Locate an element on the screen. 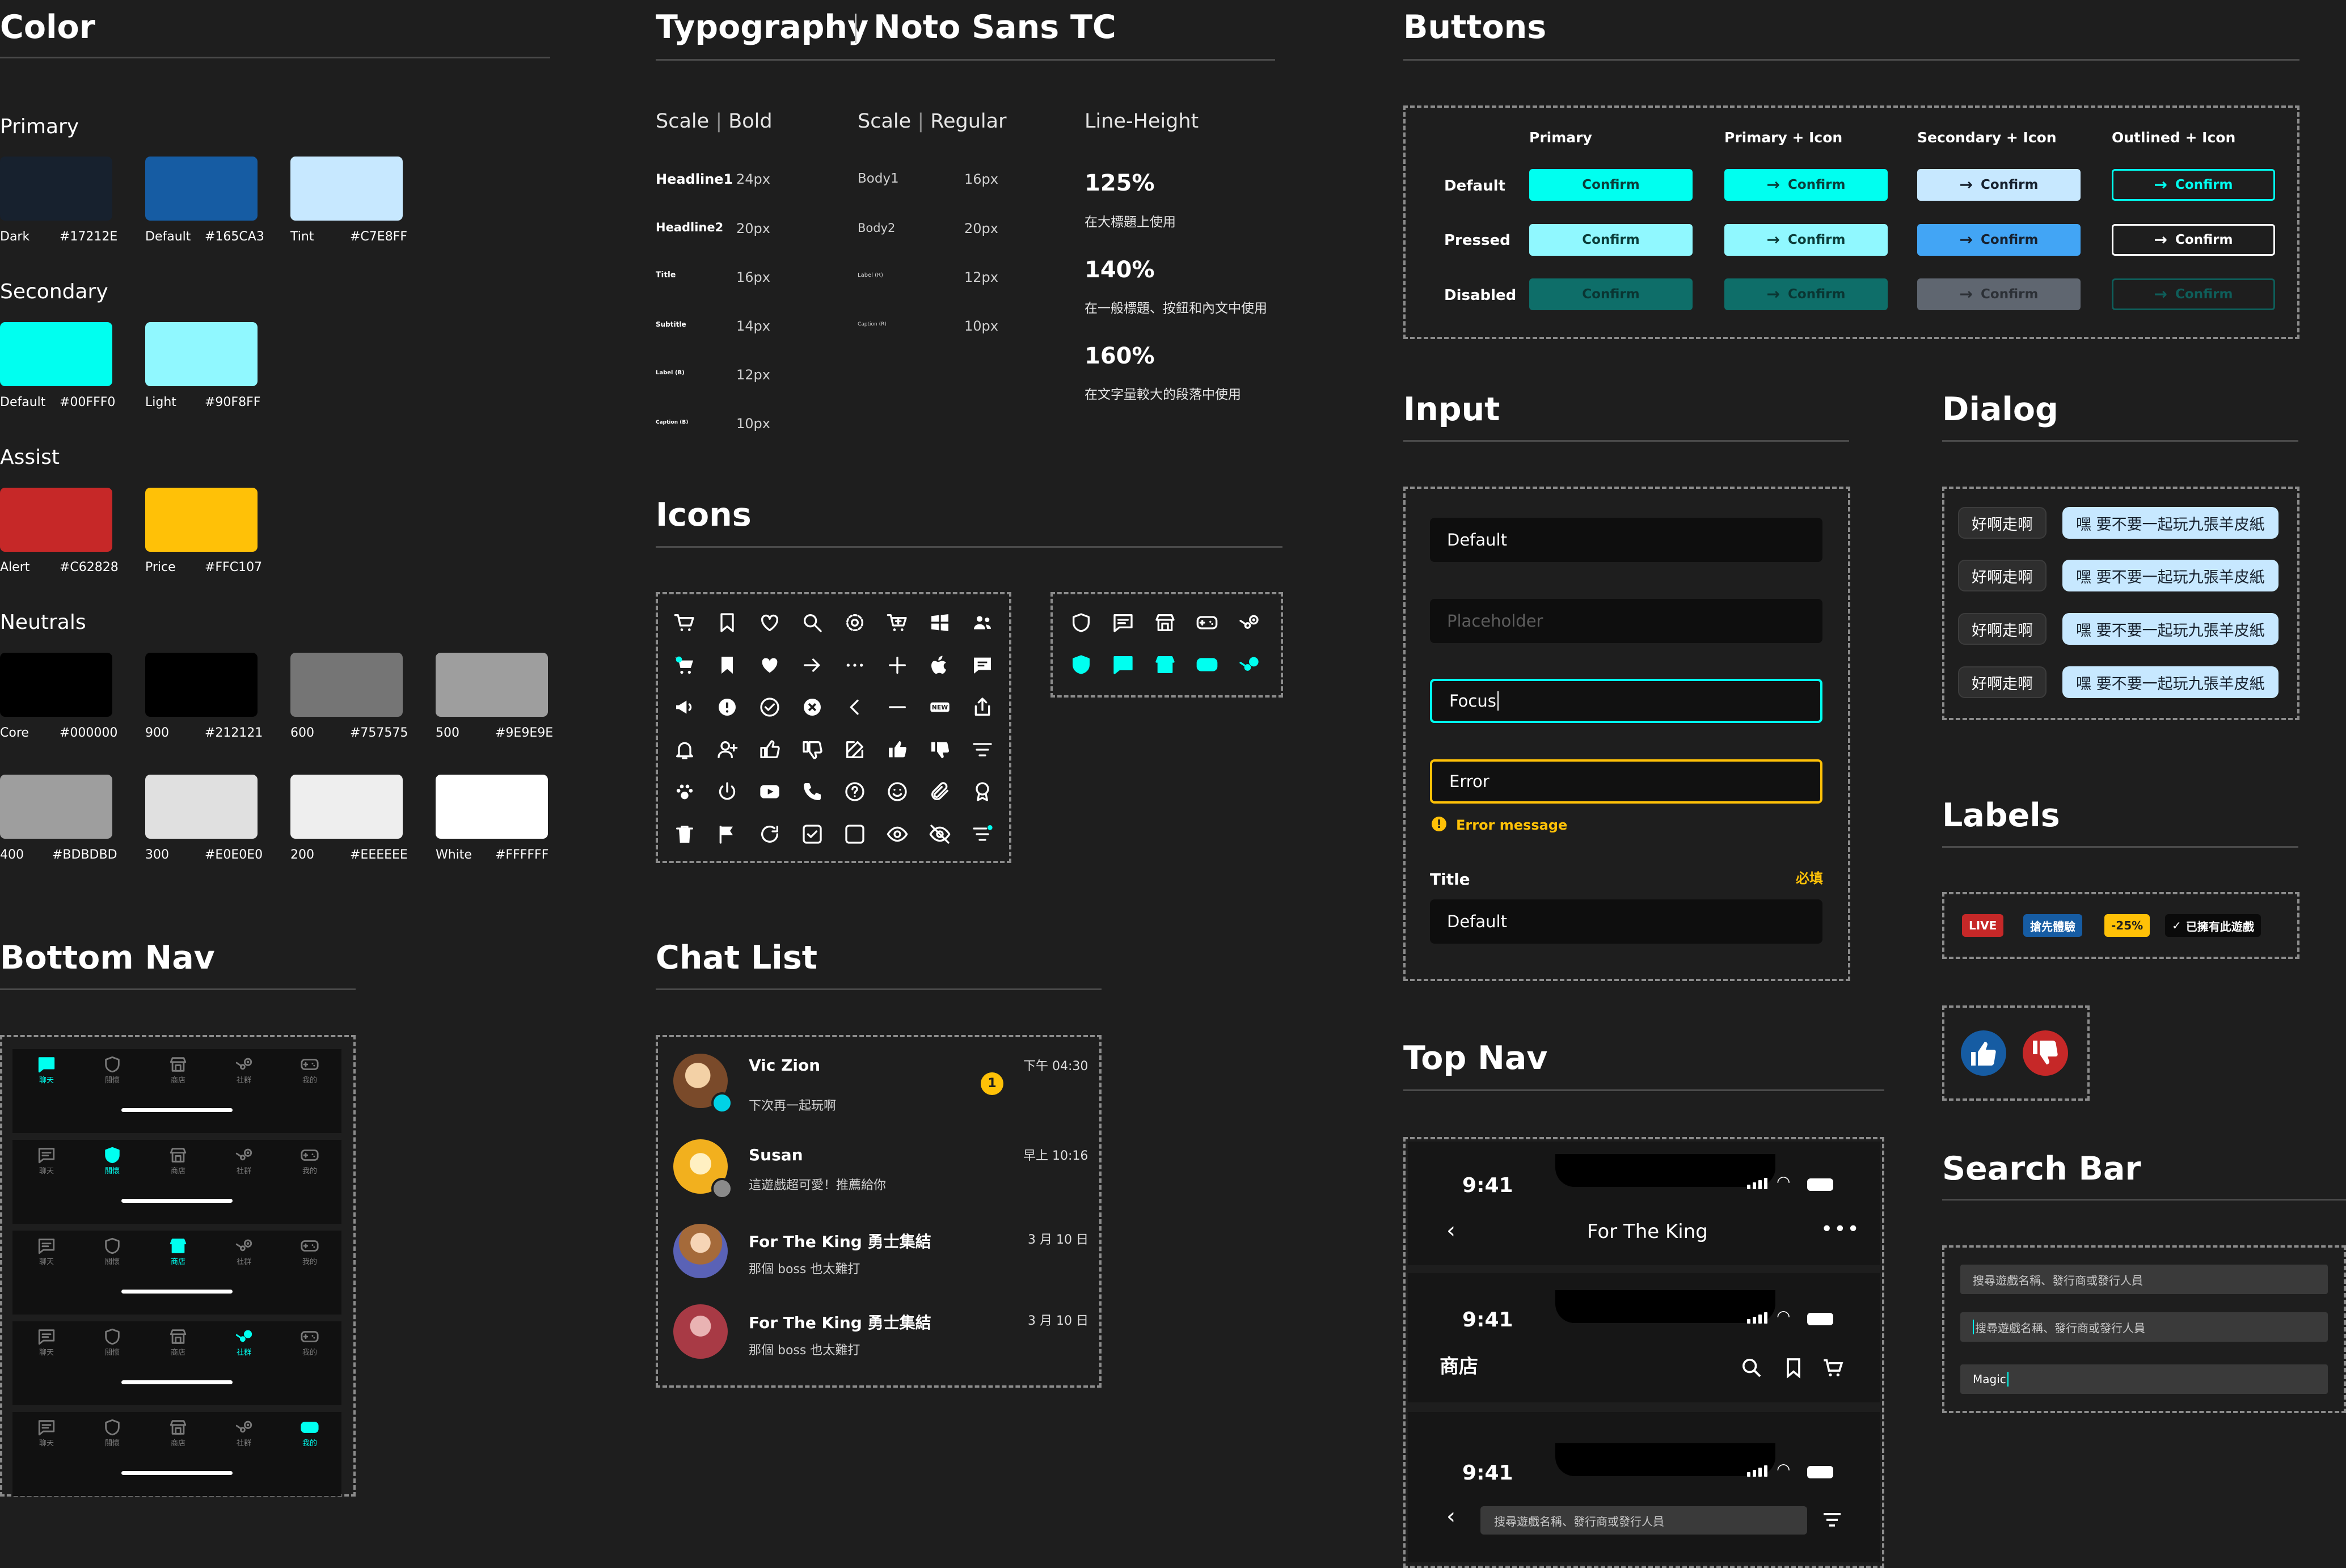 The image size is (2346, 1568). arrow-right-icon is located at coordinates (812, 666).